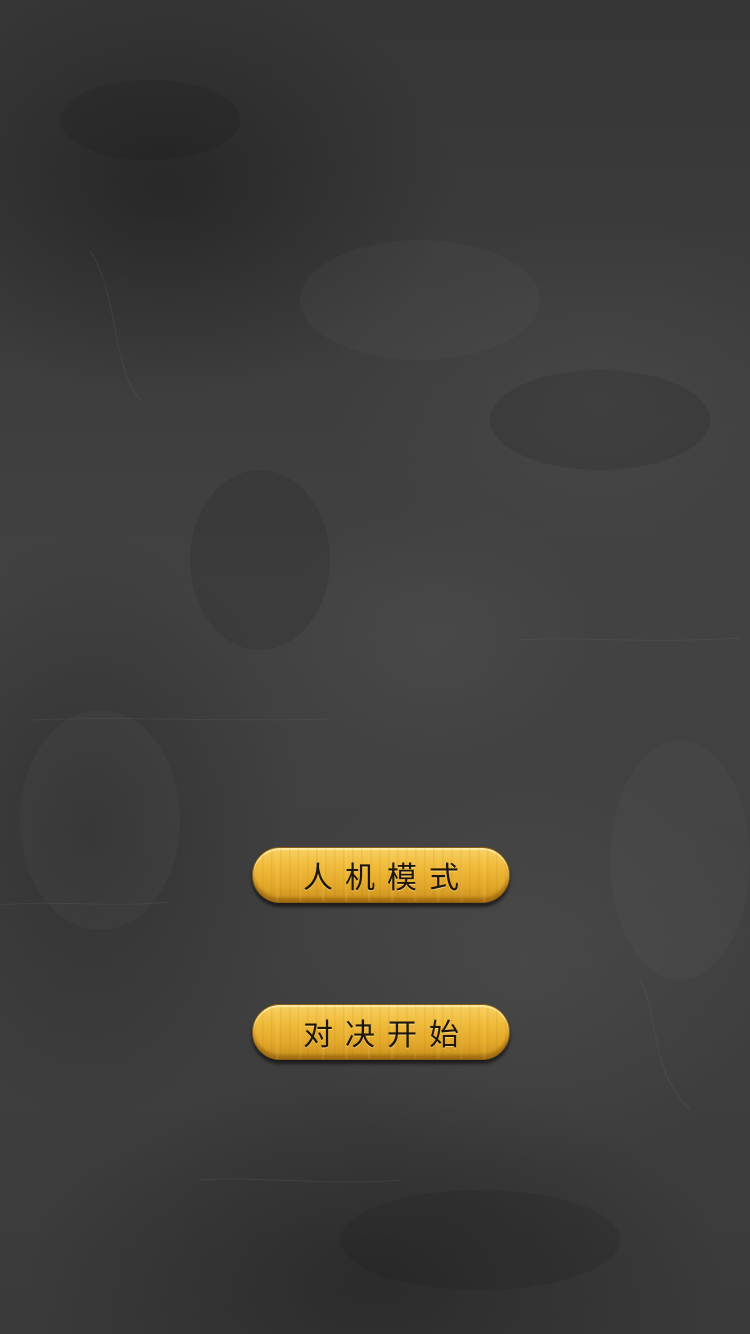 Image resolution: width=750 pixels, height=1334 pixels. Describe the element at coordinates (387, 878) in the screenshot. I see `vs-computer-mode-label: 人机模式` at that location.